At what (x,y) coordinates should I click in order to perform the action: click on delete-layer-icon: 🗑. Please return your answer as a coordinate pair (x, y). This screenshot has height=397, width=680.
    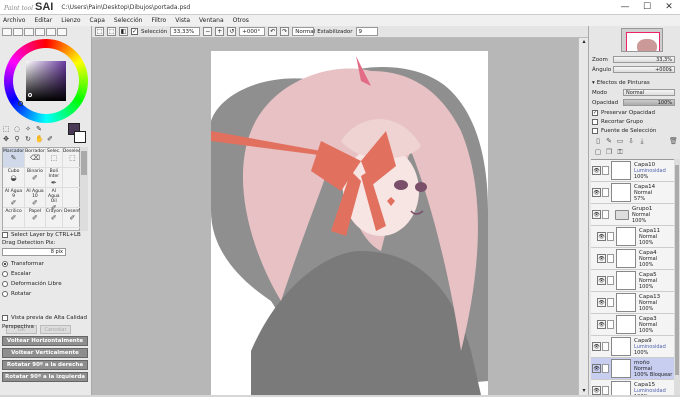
    Looking at the image, I should click on (673, 141).